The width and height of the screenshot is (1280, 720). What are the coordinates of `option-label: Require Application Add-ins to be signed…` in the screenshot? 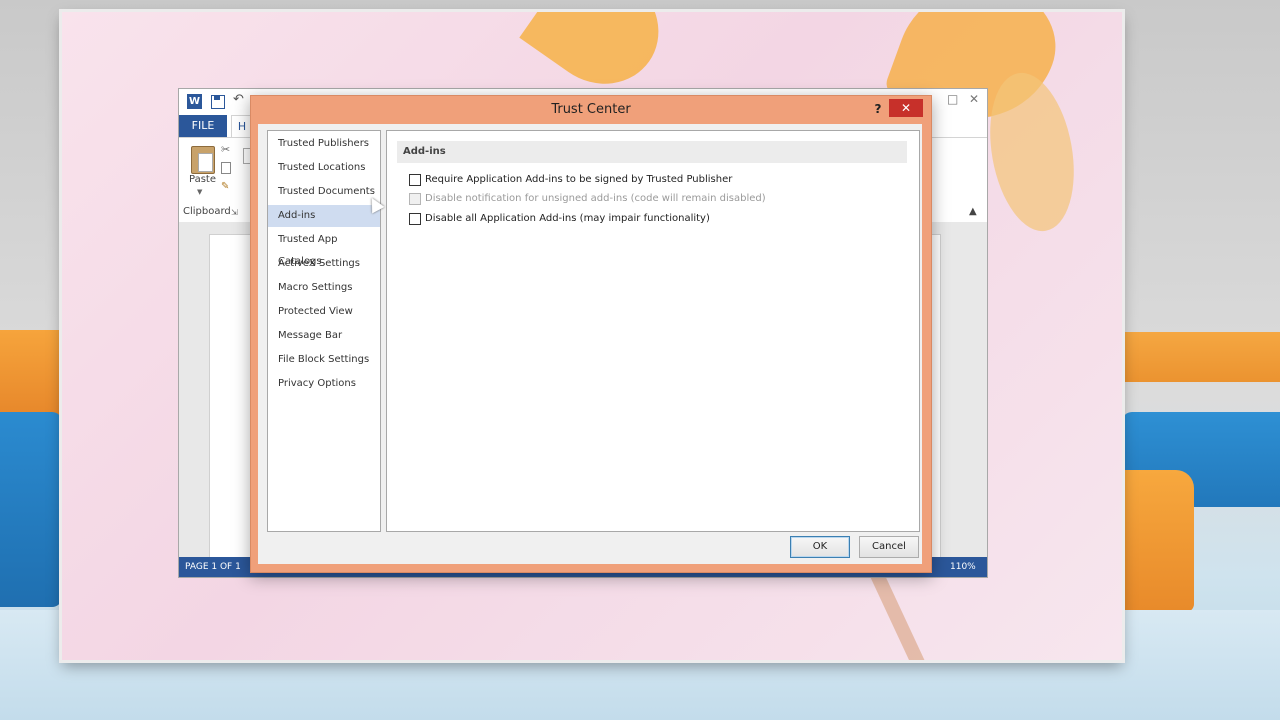 It's located at (578, 180).